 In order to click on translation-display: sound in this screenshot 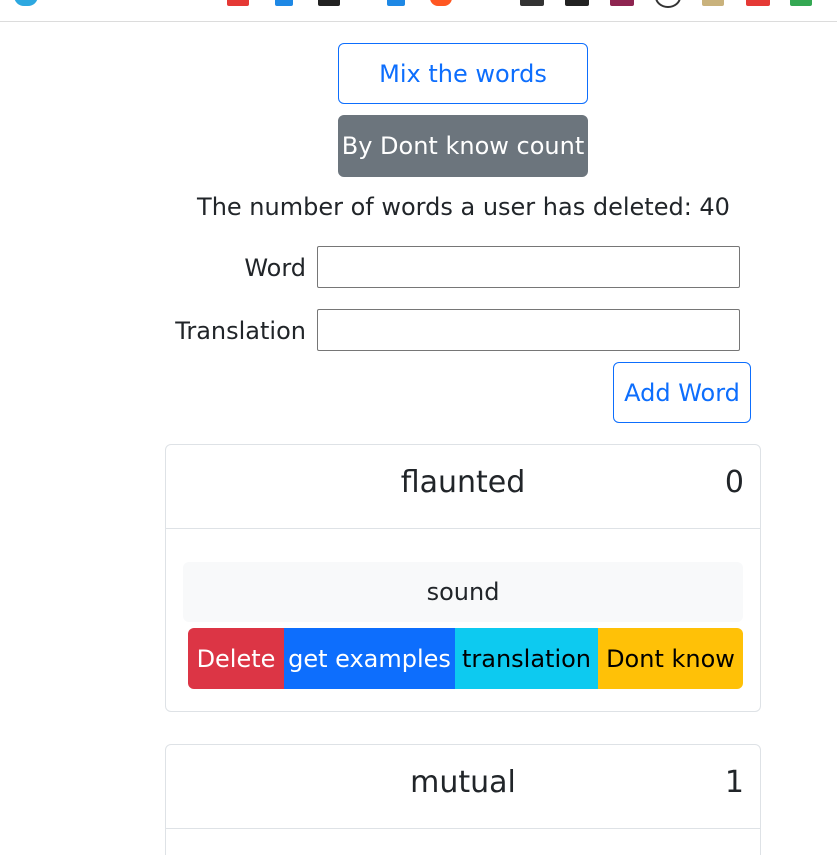, I will do `click(463, 592)`.